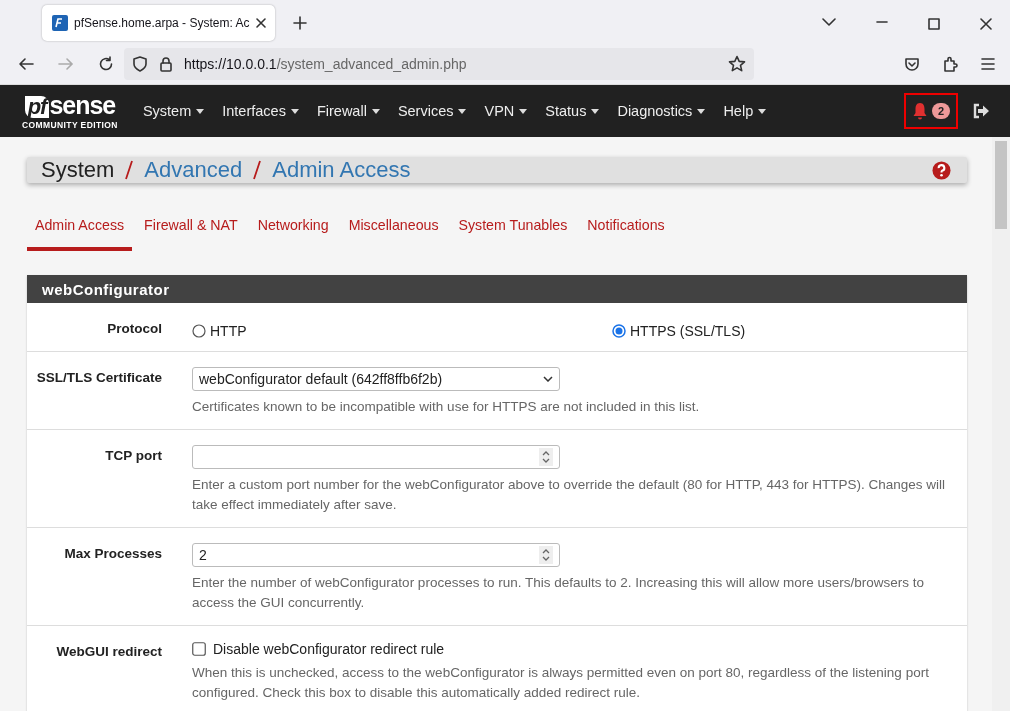  Describe the element at coordinates (199, 649) in the screenshot. I see `checkbox` at that location.